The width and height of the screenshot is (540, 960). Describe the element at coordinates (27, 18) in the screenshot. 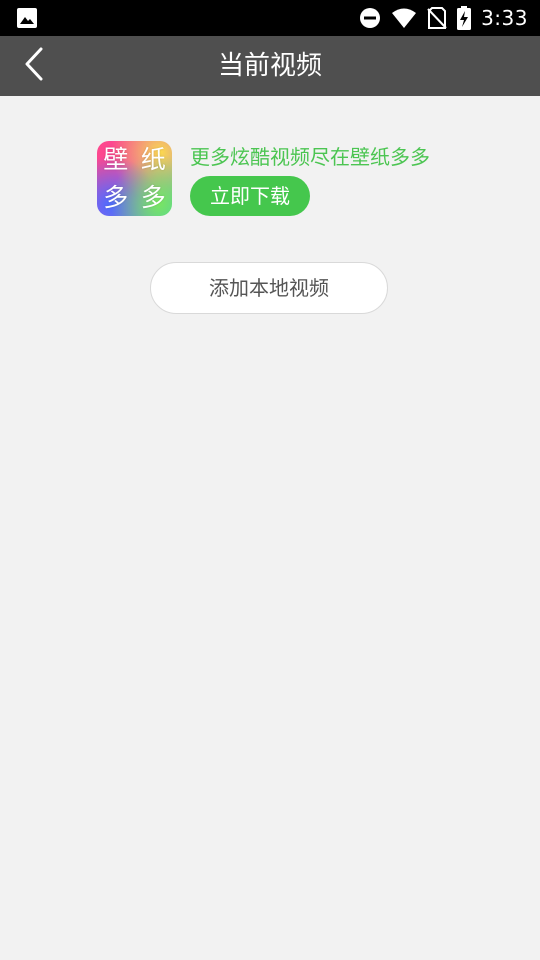

I see `image-notification-icon` at that location.